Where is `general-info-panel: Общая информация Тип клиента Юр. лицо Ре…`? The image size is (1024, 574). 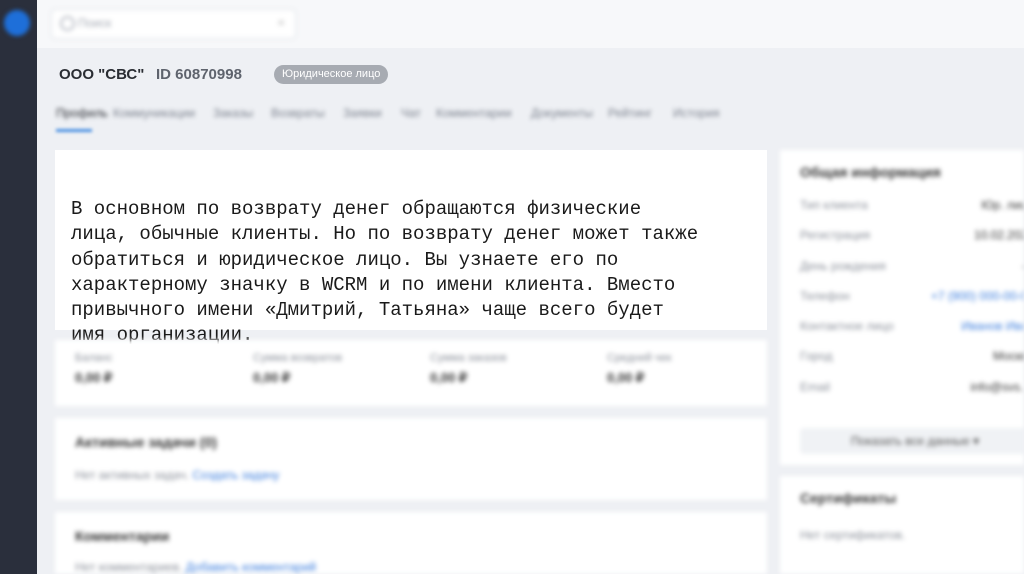
general-info-panel: Общая информация Тип клиента Юр. лицо Ре… is located at coordinates (902, 307).